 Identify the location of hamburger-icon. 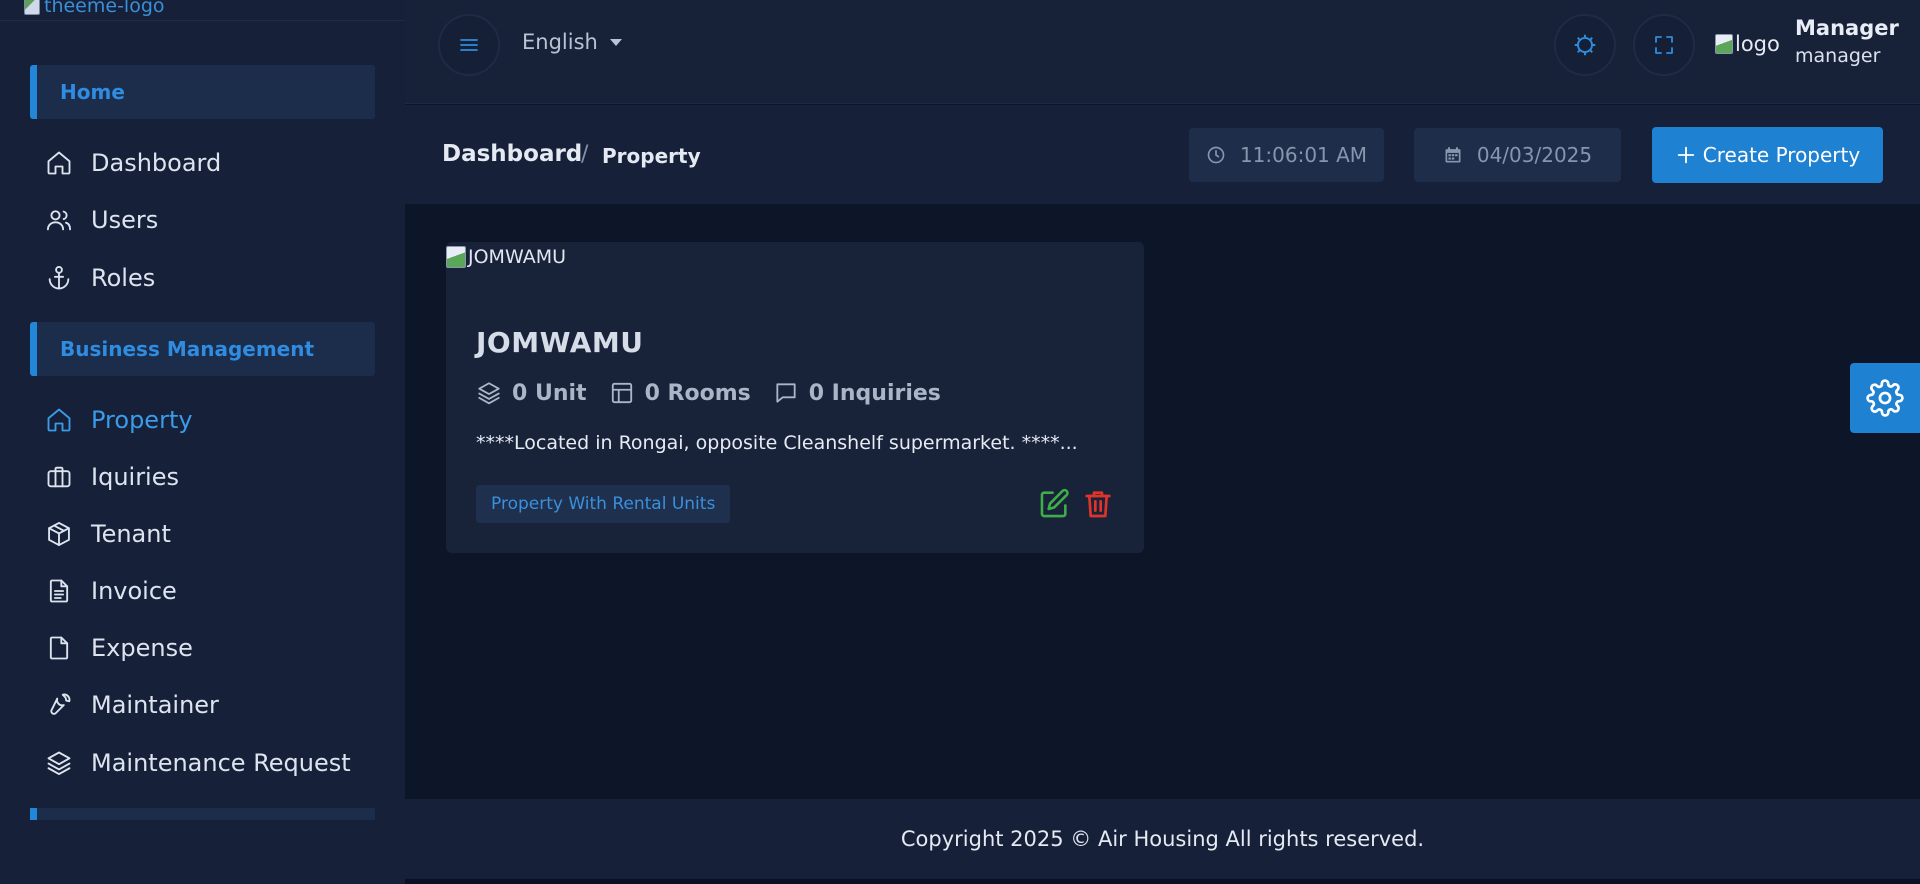
(469, 45).